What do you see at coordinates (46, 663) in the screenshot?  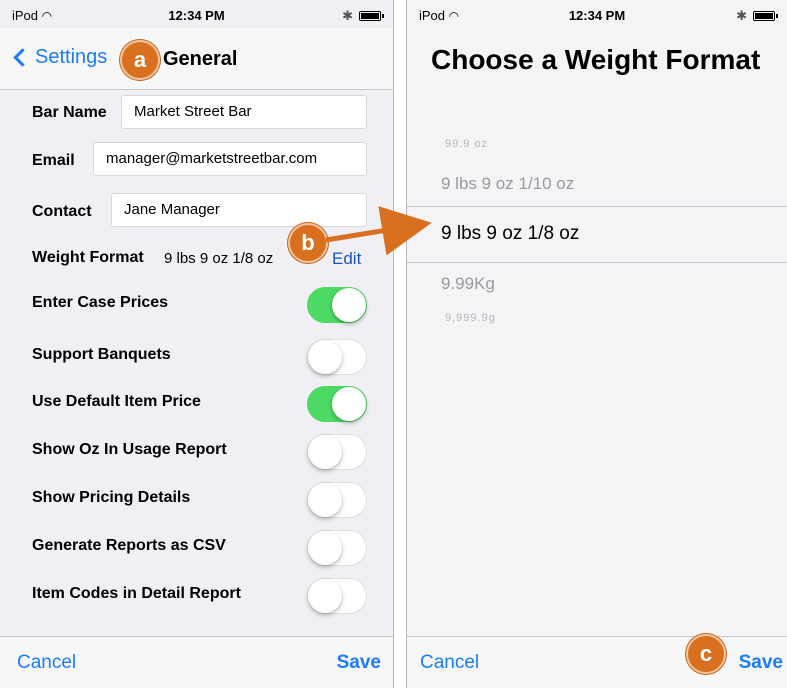 I see `cancel-button: Cancel` at bounding box center [46, 663].